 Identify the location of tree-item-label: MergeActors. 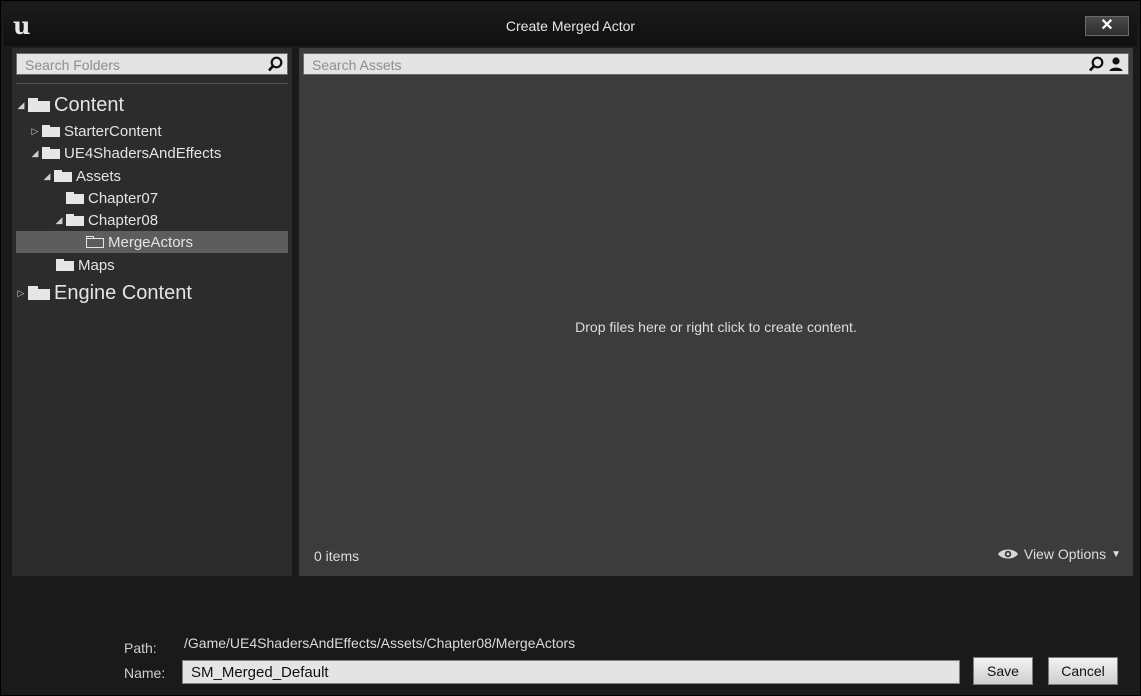
(151, 242).